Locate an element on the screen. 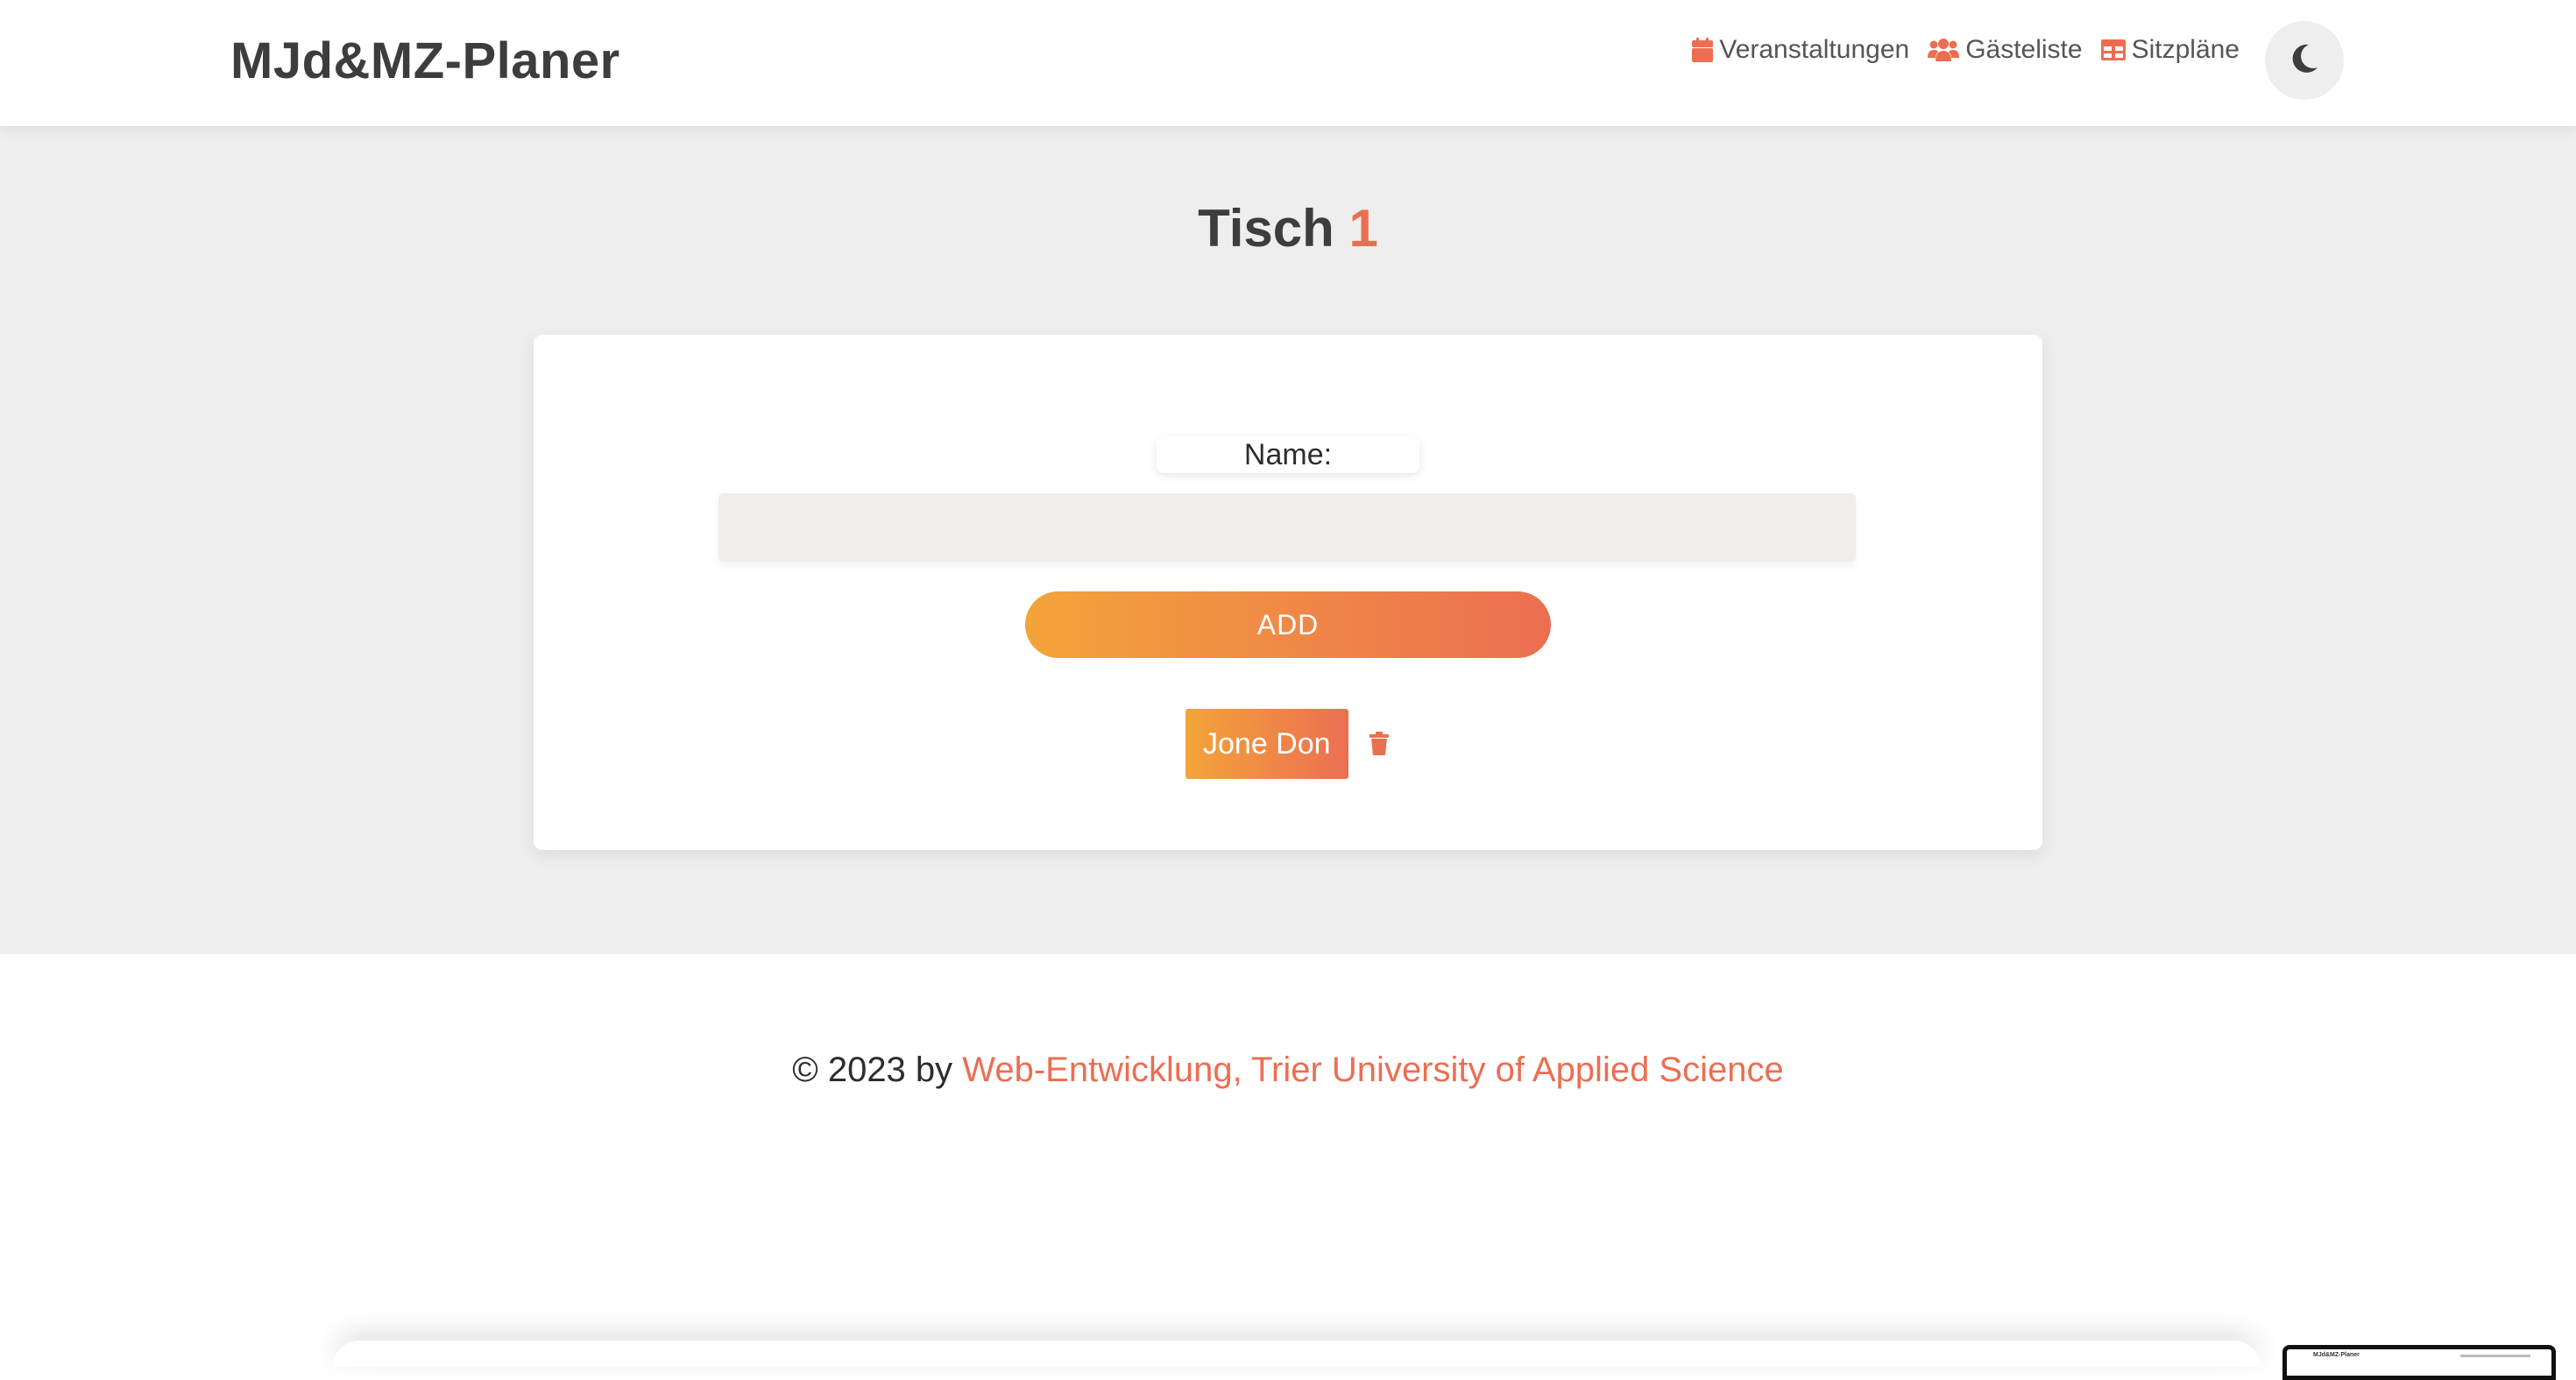 The image size is (2576, 1380). nav-link-veranstaltungen: Veranstaltungen is located at coordinates (1800, 50).